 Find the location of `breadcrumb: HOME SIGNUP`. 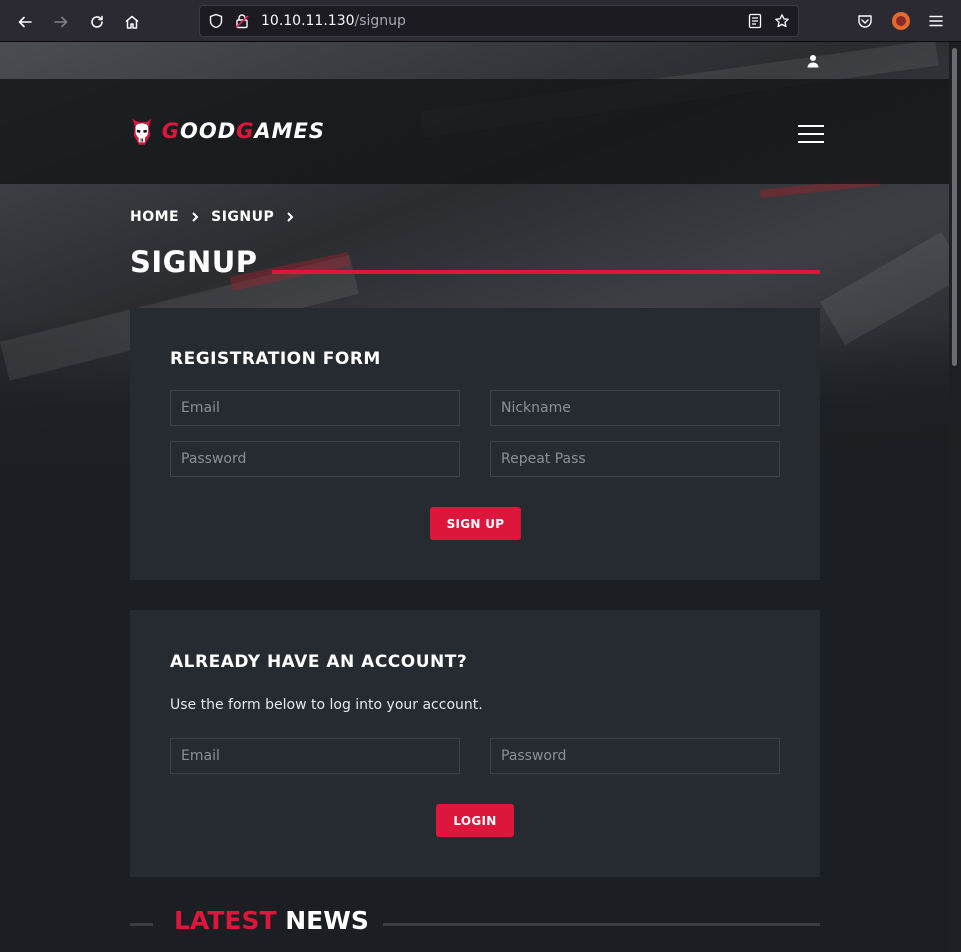

breadcrumb: HOME SIGNUP is located at coordinates (218, 217).